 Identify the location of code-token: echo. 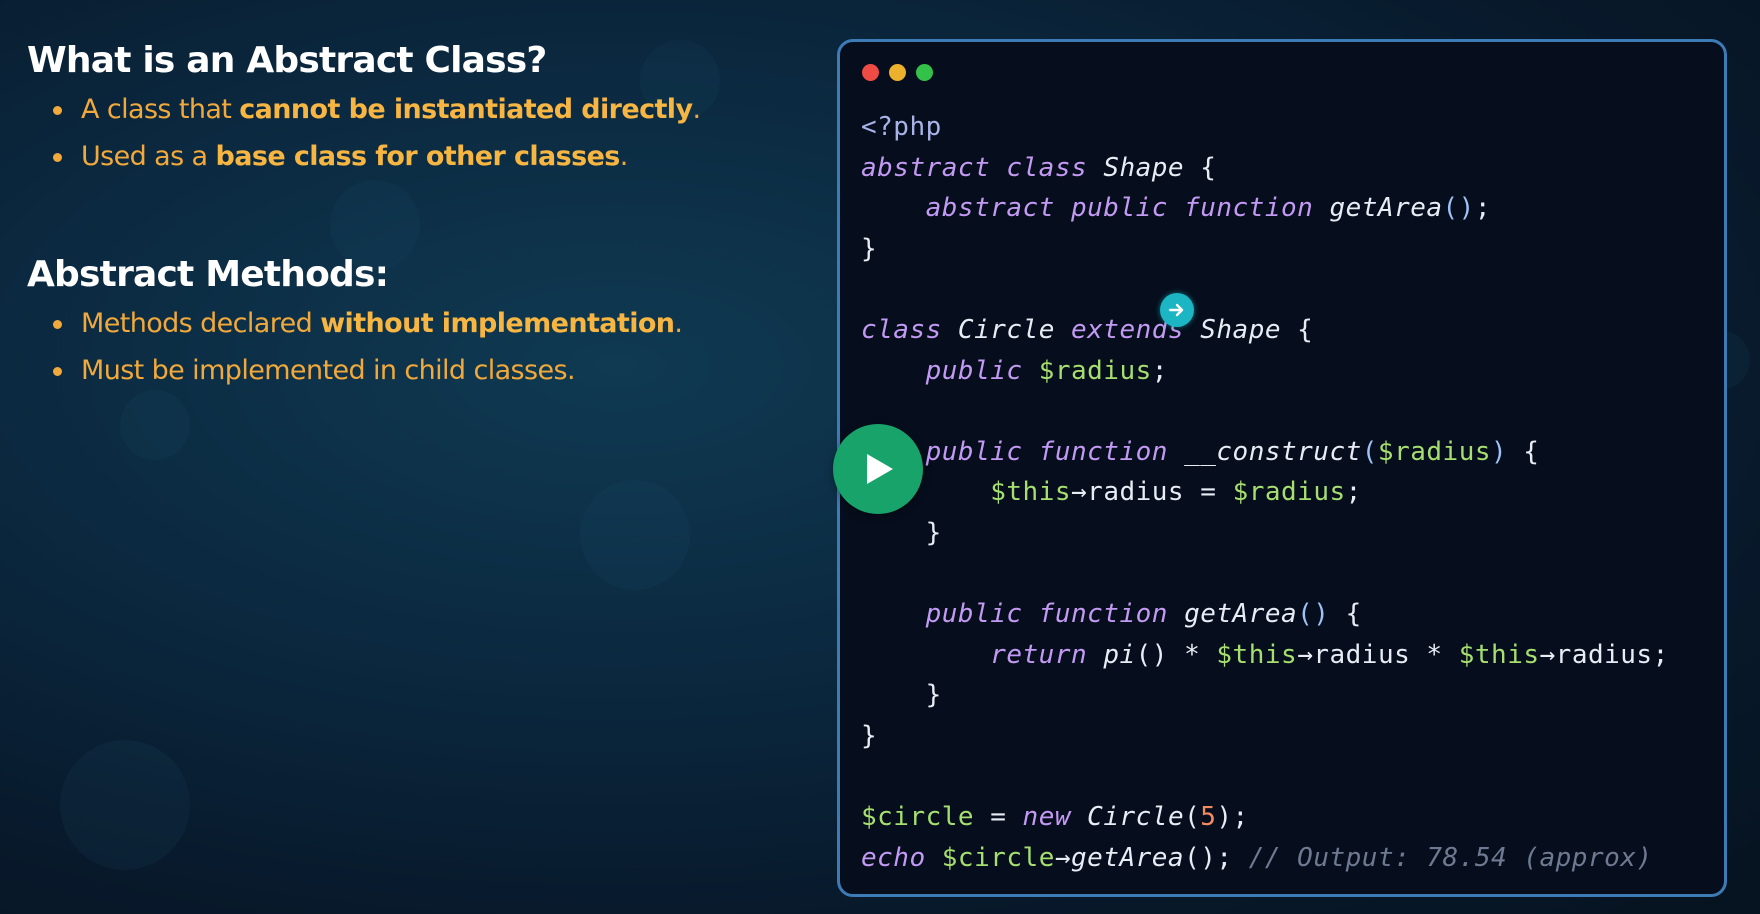
(901, 857).